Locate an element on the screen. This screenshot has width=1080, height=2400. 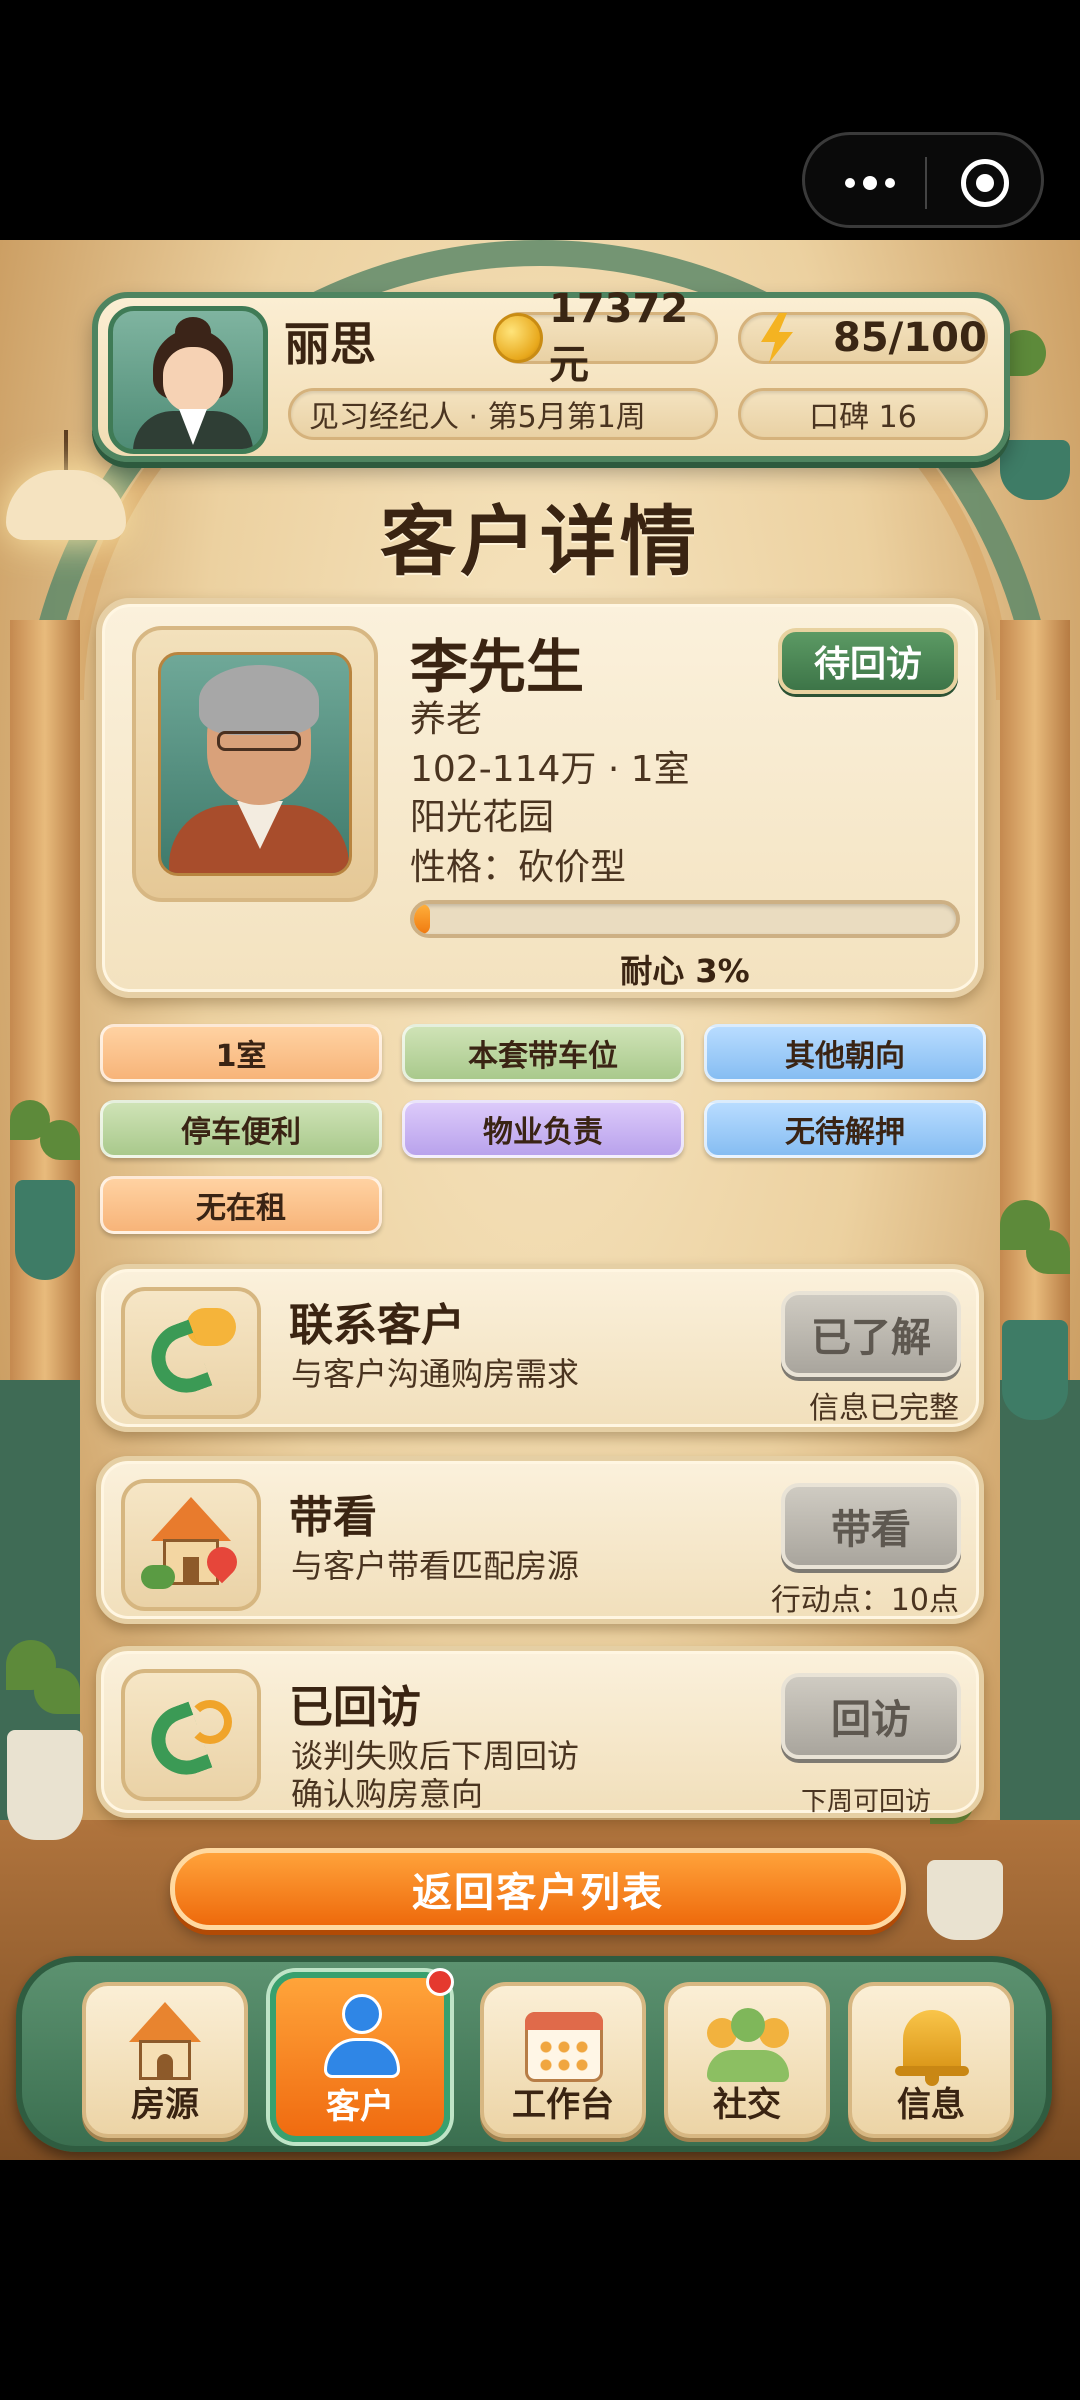
page-title: 客户详情 is located at coordinates (540, 541).